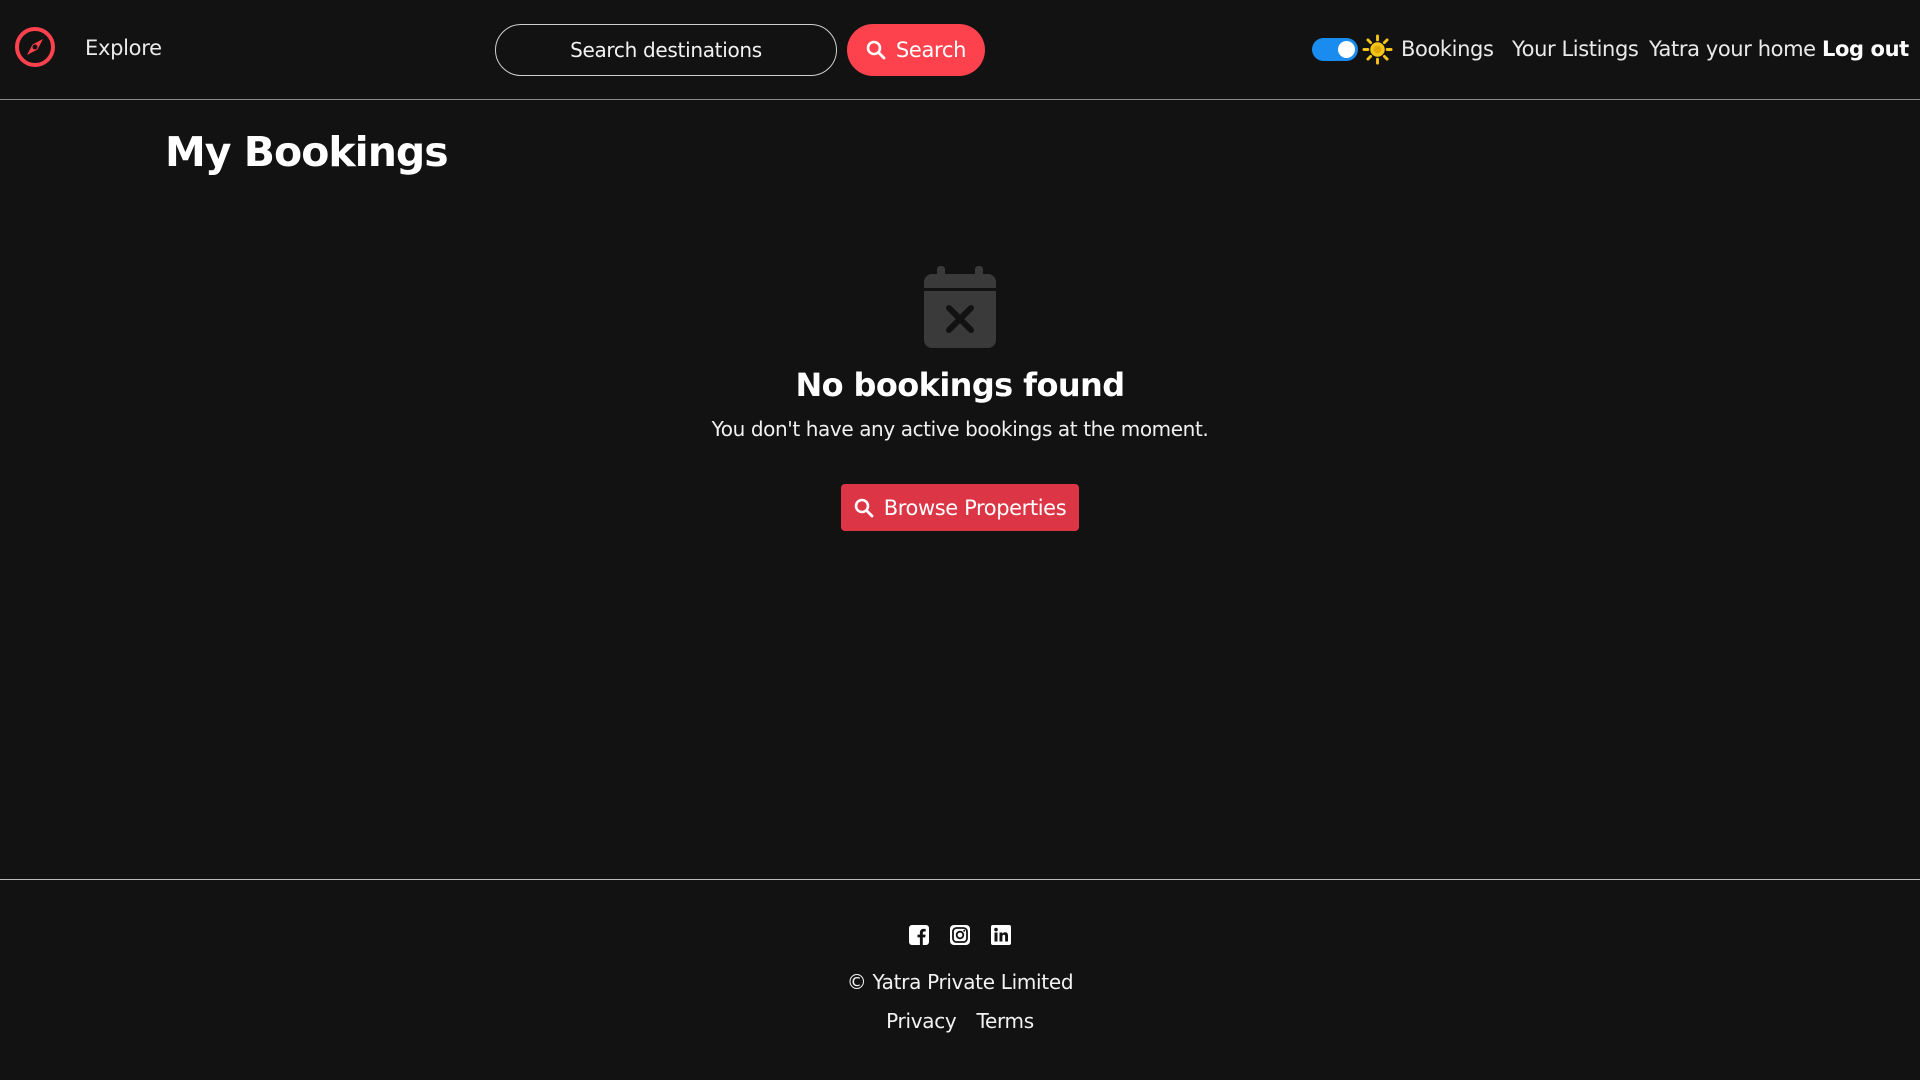 Image resolution: width=1920 pixels, height=1080 pixels. I want to click on nav-explore-link: Explore, so click(123, 48).